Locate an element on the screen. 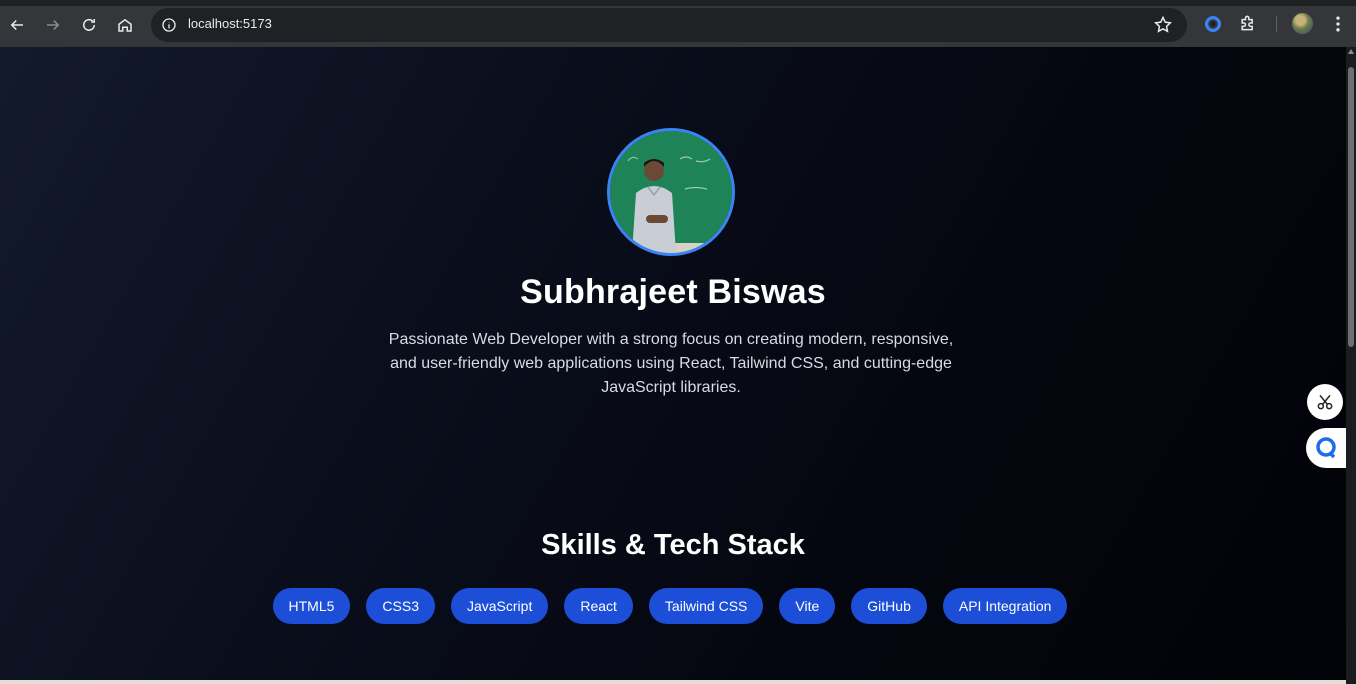  skill-chip: JavaScript is located at coordinates (499, 606).